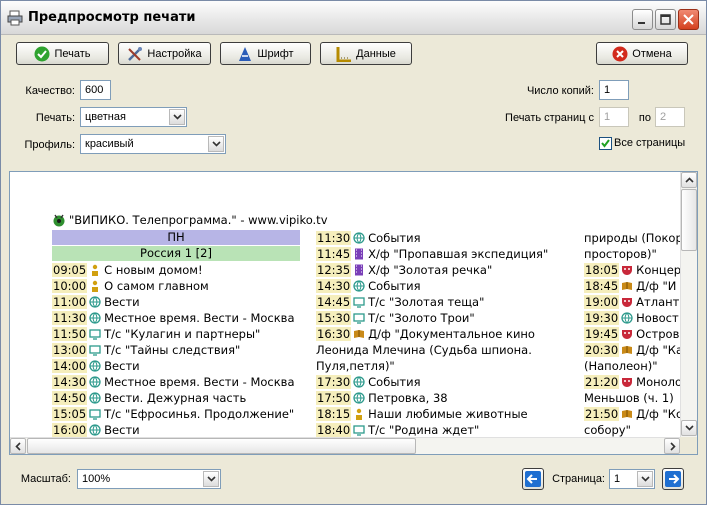 The image size is (707, 505). Describe the element at coordinates (265, 53) in the screenshot. I see `font-button: Шрифт` at that location.